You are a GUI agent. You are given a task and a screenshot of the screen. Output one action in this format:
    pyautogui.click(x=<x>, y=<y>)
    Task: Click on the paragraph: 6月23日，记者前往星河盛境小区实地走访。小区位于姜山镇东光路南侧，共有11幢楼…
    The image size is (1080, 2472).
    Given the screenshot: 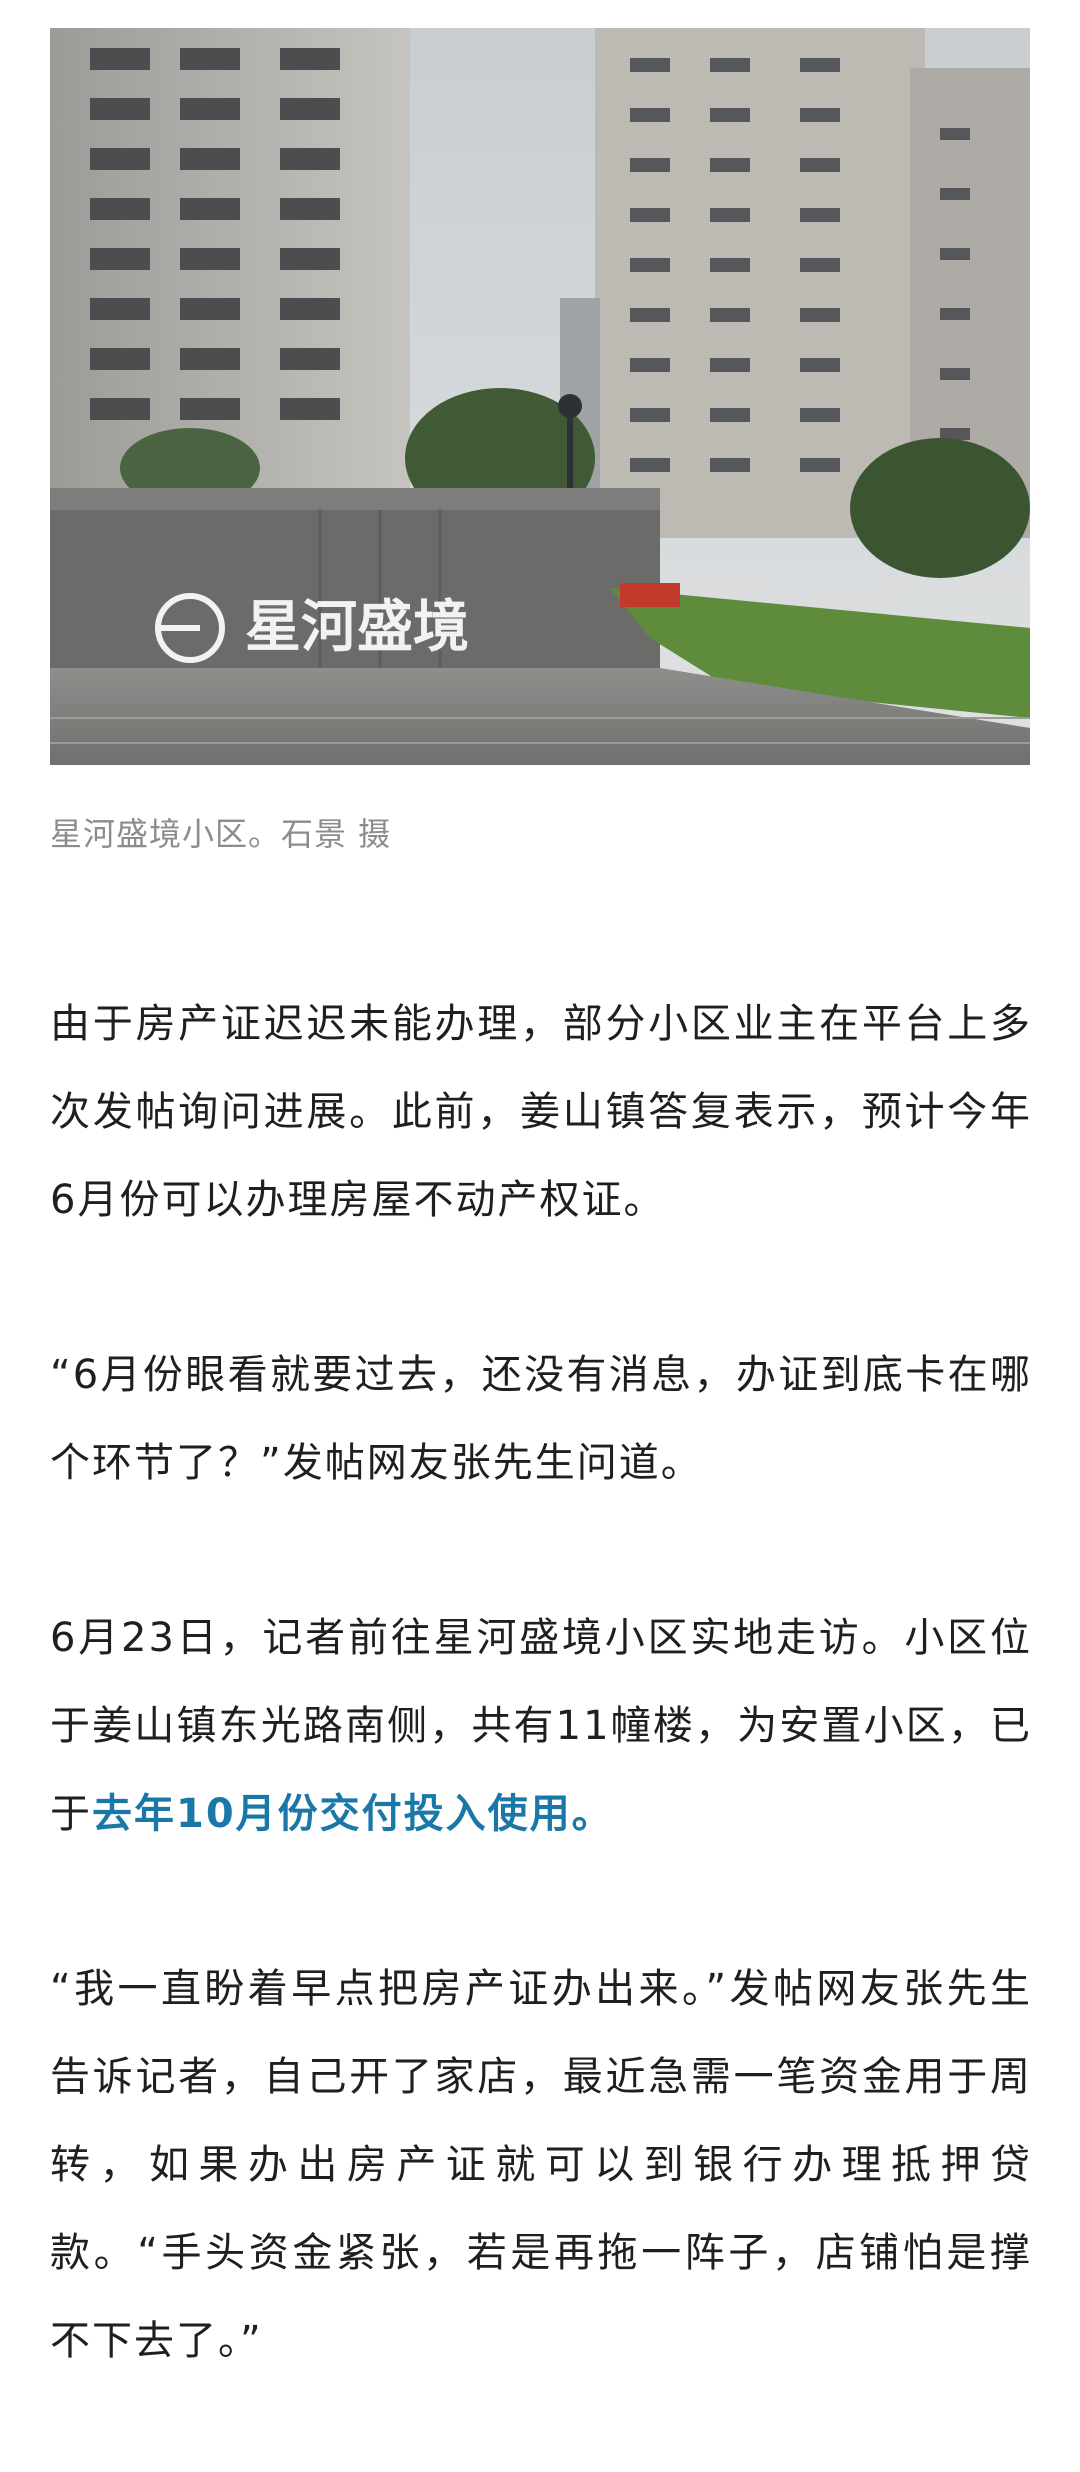 What is the action you would take?
    pyautogui.click(x=541, y=1726)
    